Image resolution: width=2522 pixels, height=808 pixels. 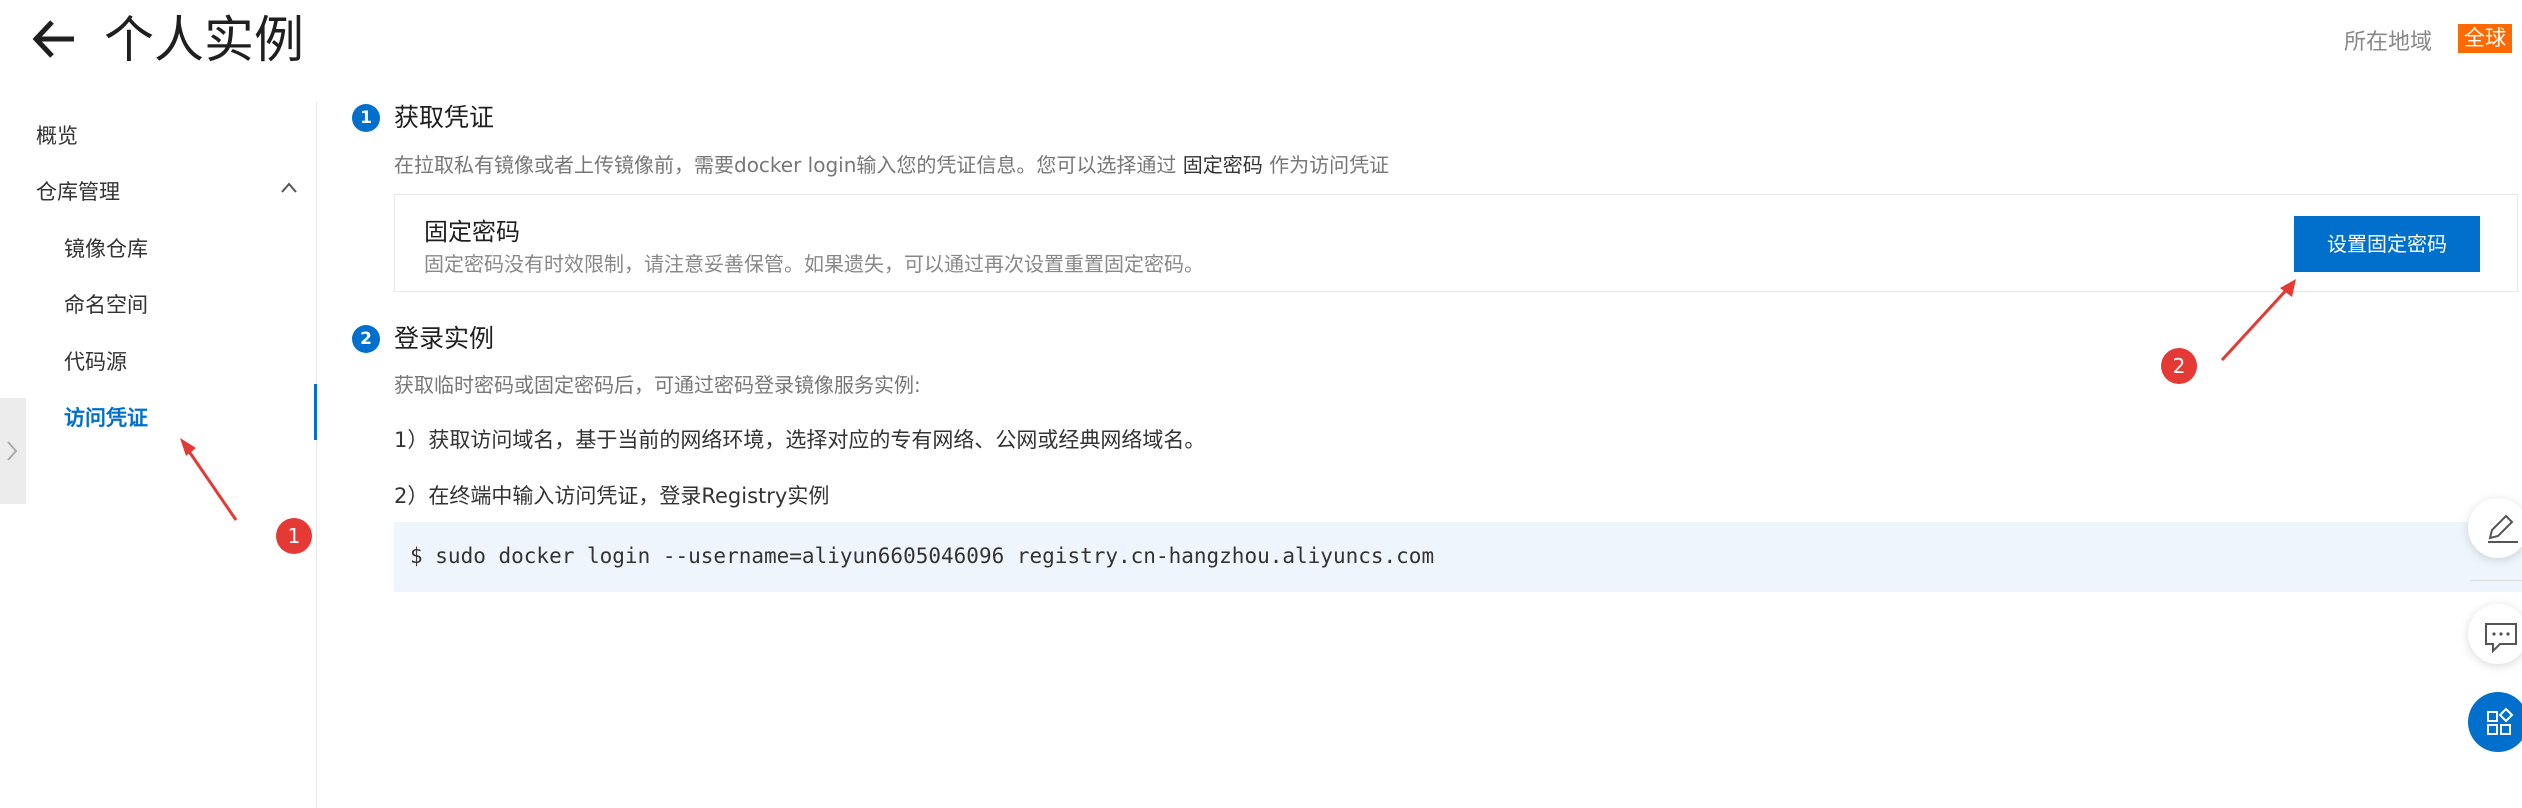 I want to click on fixed-password-card, so click(x=1456, y=243).